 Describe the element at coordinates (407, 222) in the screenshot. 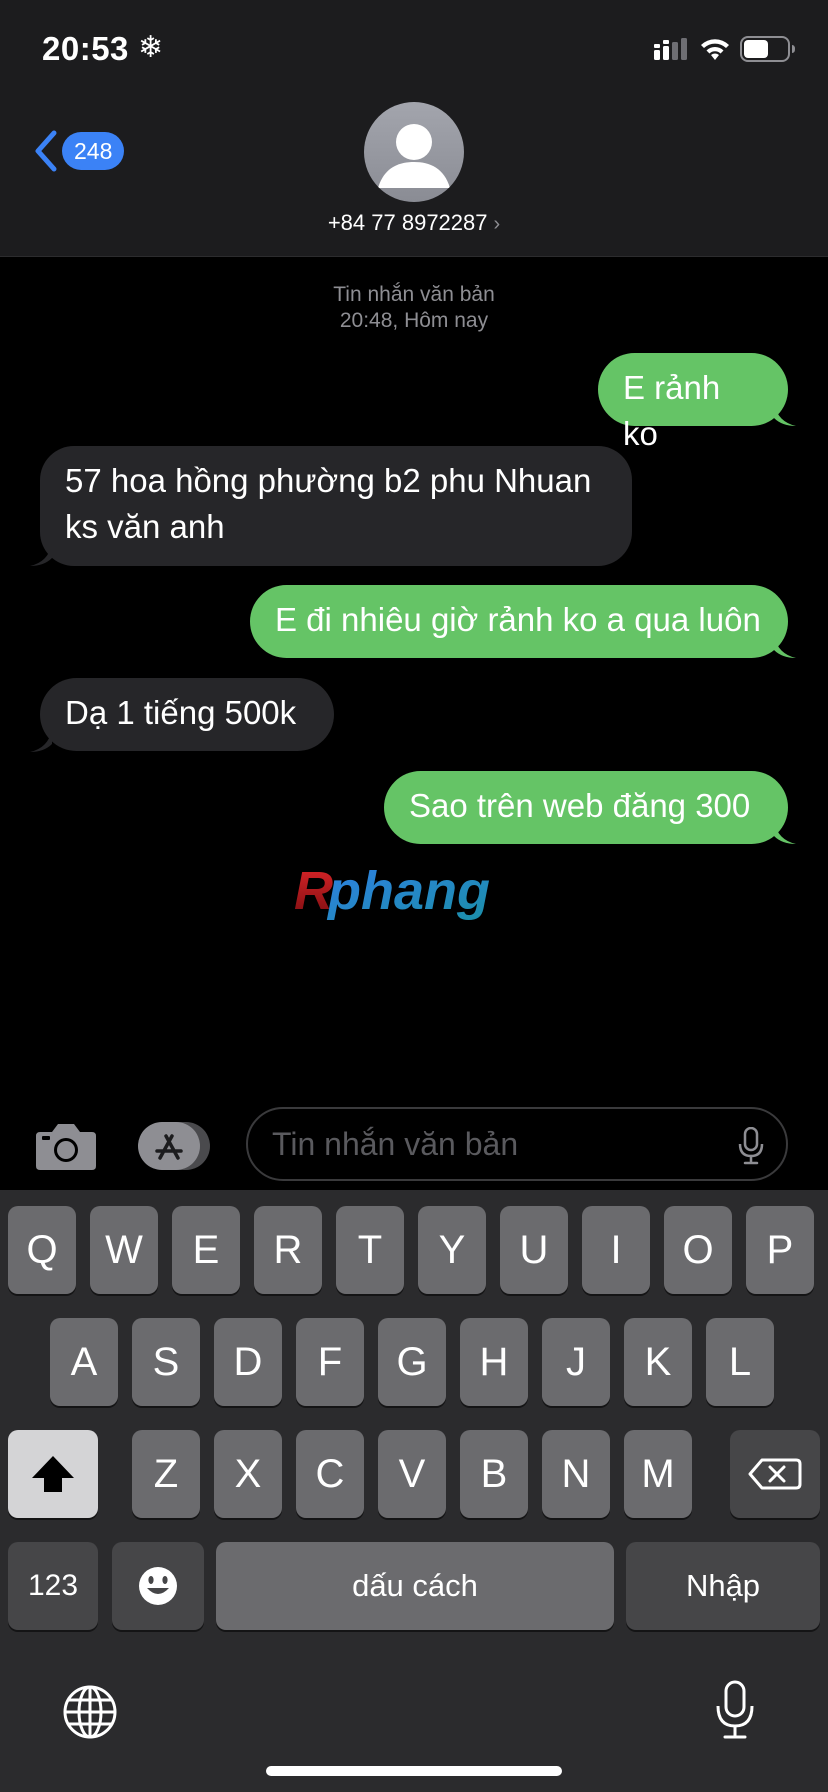

I see `contact-number: +84 77 8972287` at that location.